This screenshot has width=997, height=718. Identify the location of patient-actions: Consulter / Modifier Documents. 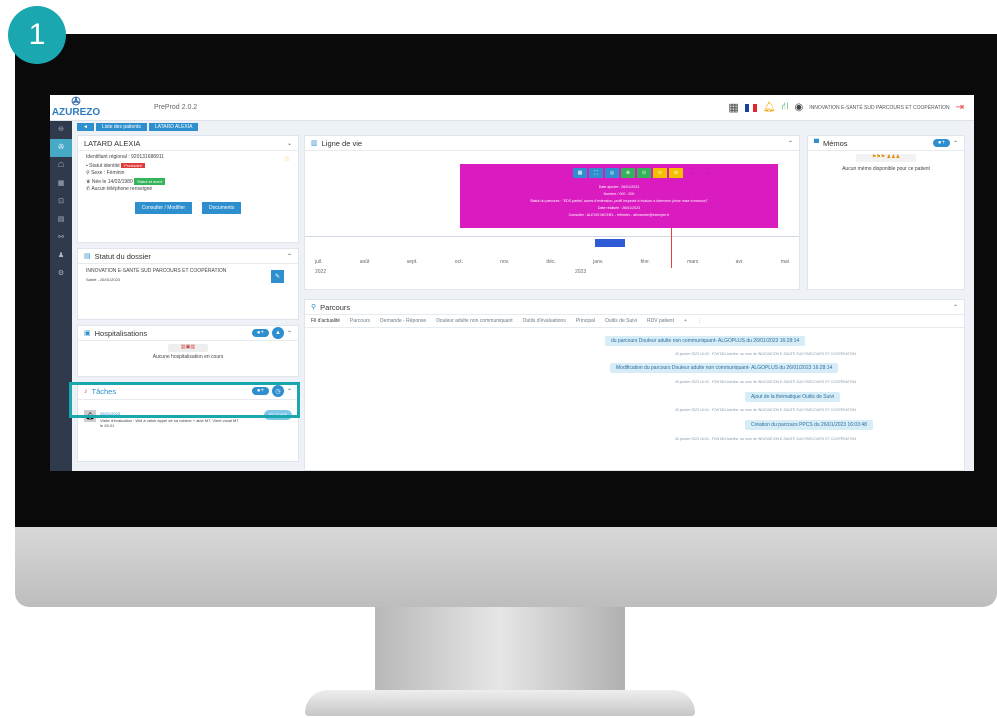
(188, 207).